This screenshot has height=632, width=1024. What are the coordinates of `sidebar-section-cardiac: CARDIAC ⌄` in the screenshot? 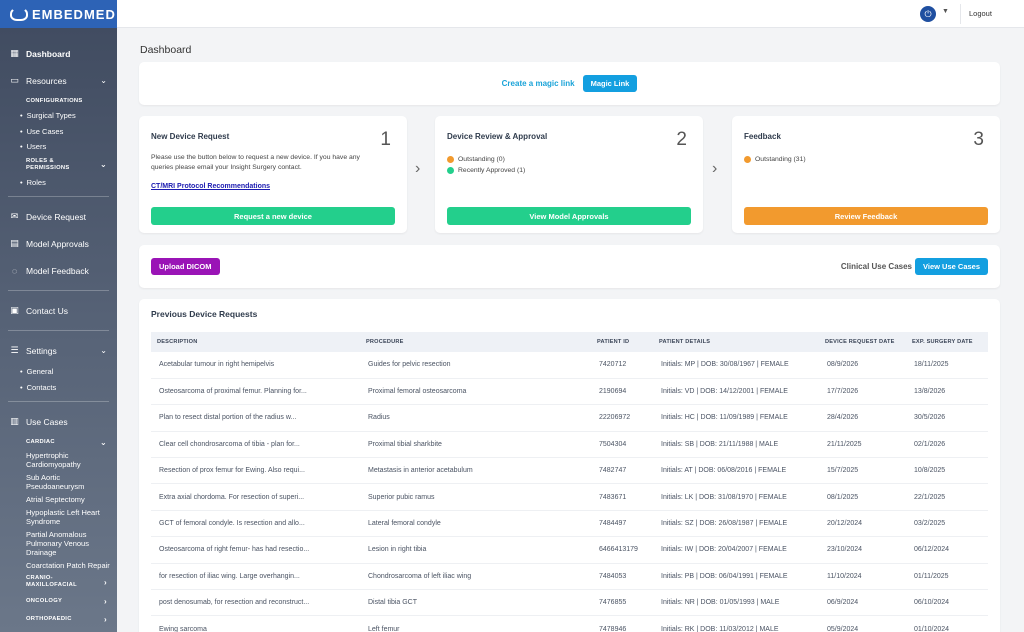 It's located at (58, 442).